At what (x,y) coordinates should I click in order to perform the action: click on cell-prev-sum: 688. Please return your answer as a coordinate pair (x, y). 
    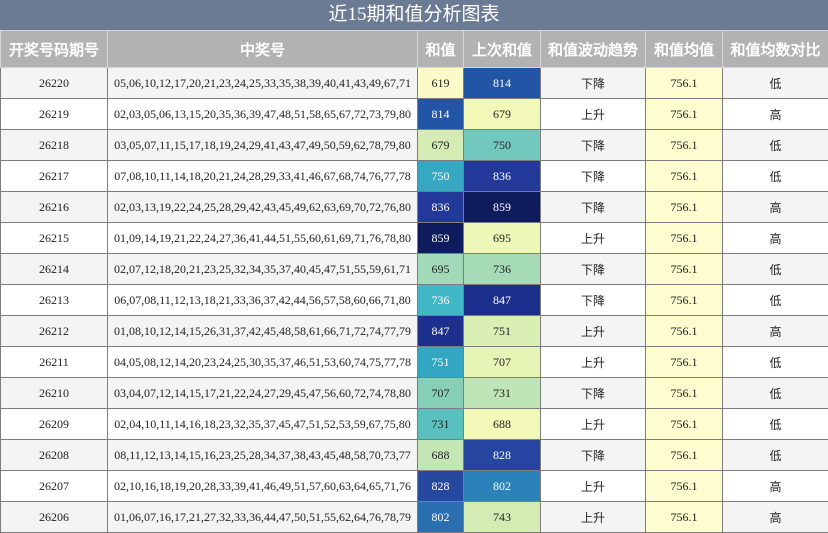
    Looking at the image, I should click on (502, 424).